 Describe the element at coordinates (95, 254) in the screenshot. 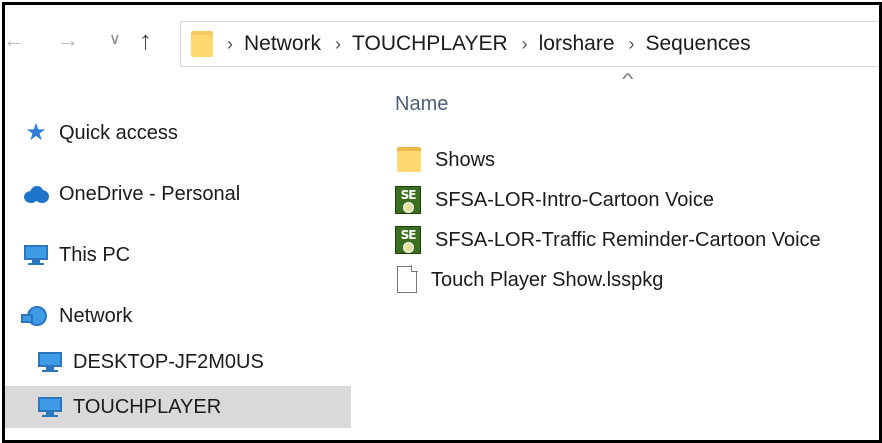

I see `sidebar-item-label: This PC` at that location.